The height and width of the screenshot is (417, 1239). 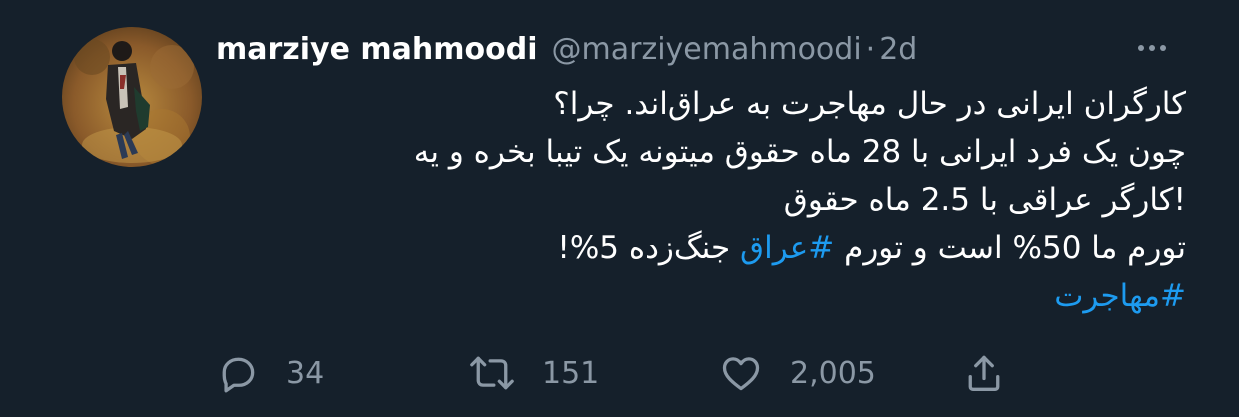 What do you see at coordinates (619, 373) in the screenshot?
I see `tweet-actions: 34 151 2,005` at bounding box center [619, 373].